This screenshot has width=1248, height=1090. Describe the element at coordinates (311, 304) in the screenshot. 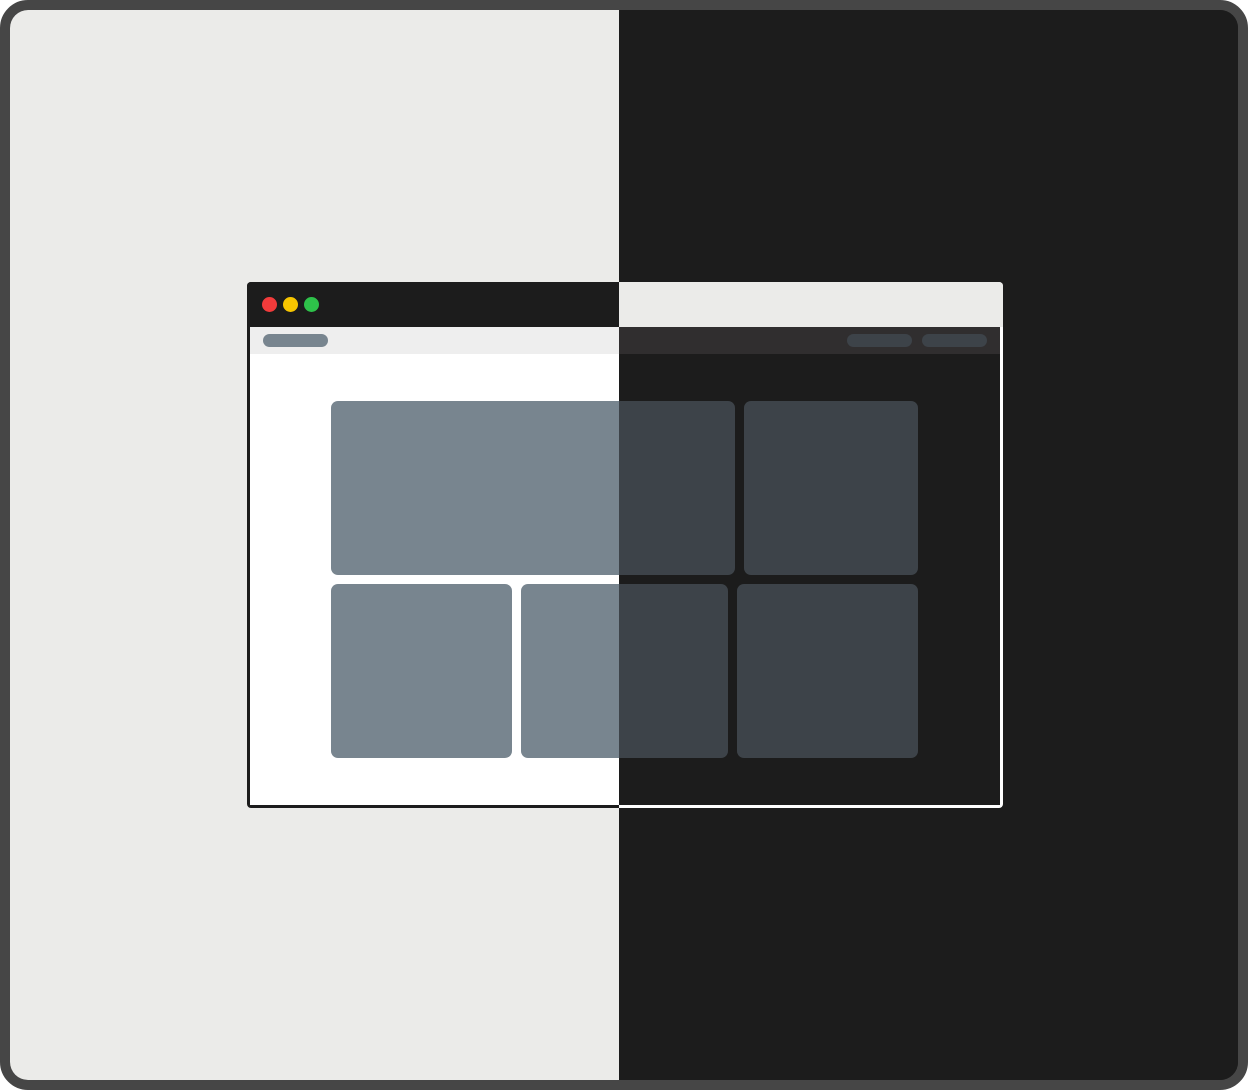

I see `maximize-dot-icon` at that location.